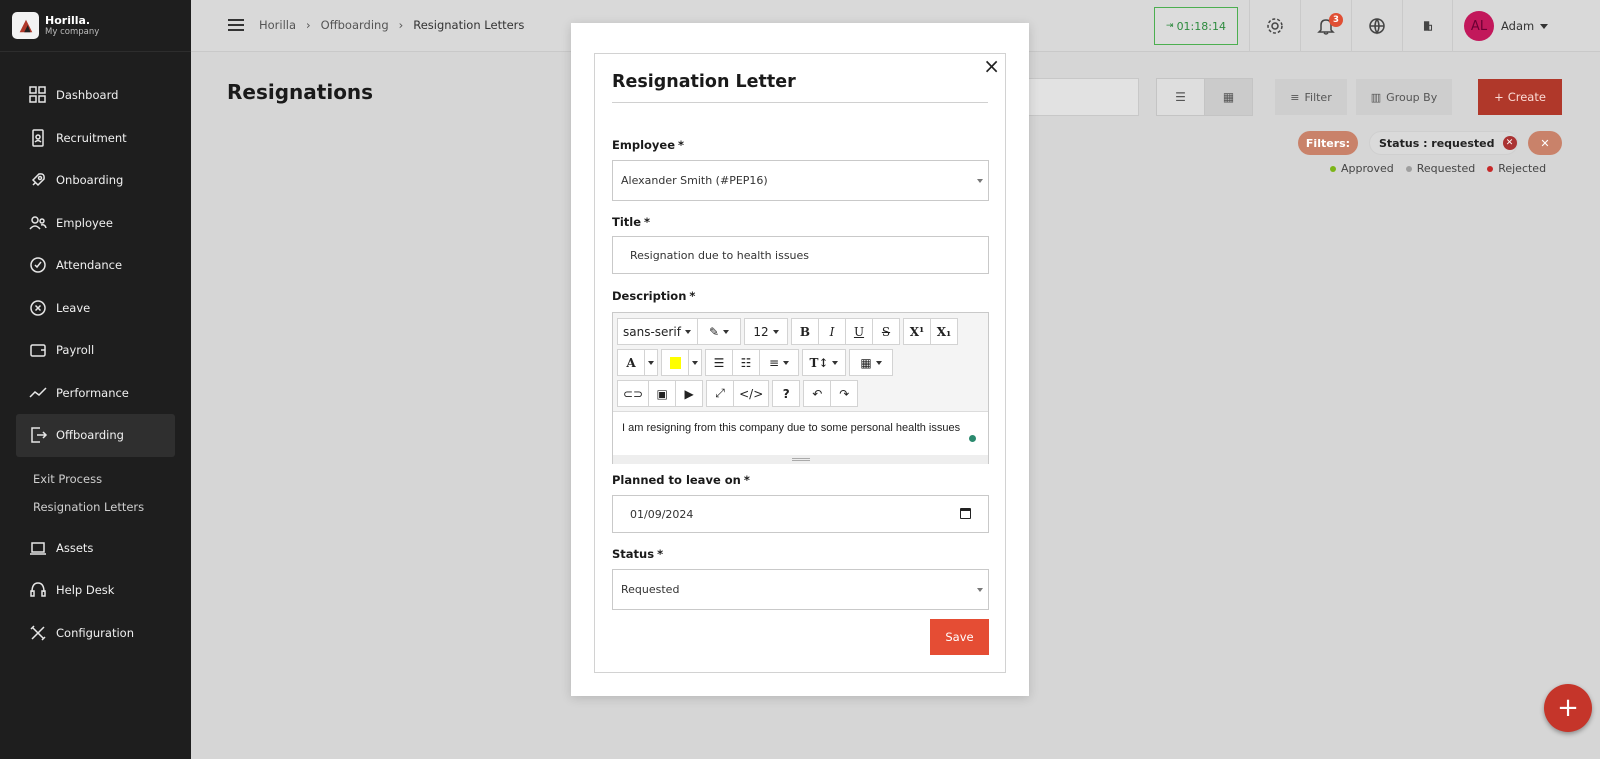 Image resolution: width=1600 pixels, height=759 pixels. Describe the element at coordinates (95, 95) in the screenshot. I see `sidebar-item-dashboard: Dashboard` at that location.